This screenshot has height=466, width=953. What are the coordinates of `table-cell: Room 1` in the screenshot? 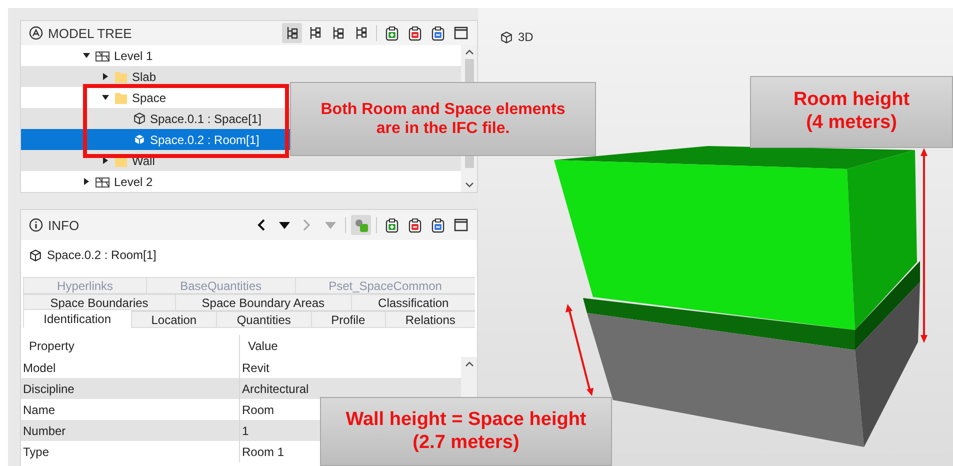 It's located at (263, 451).